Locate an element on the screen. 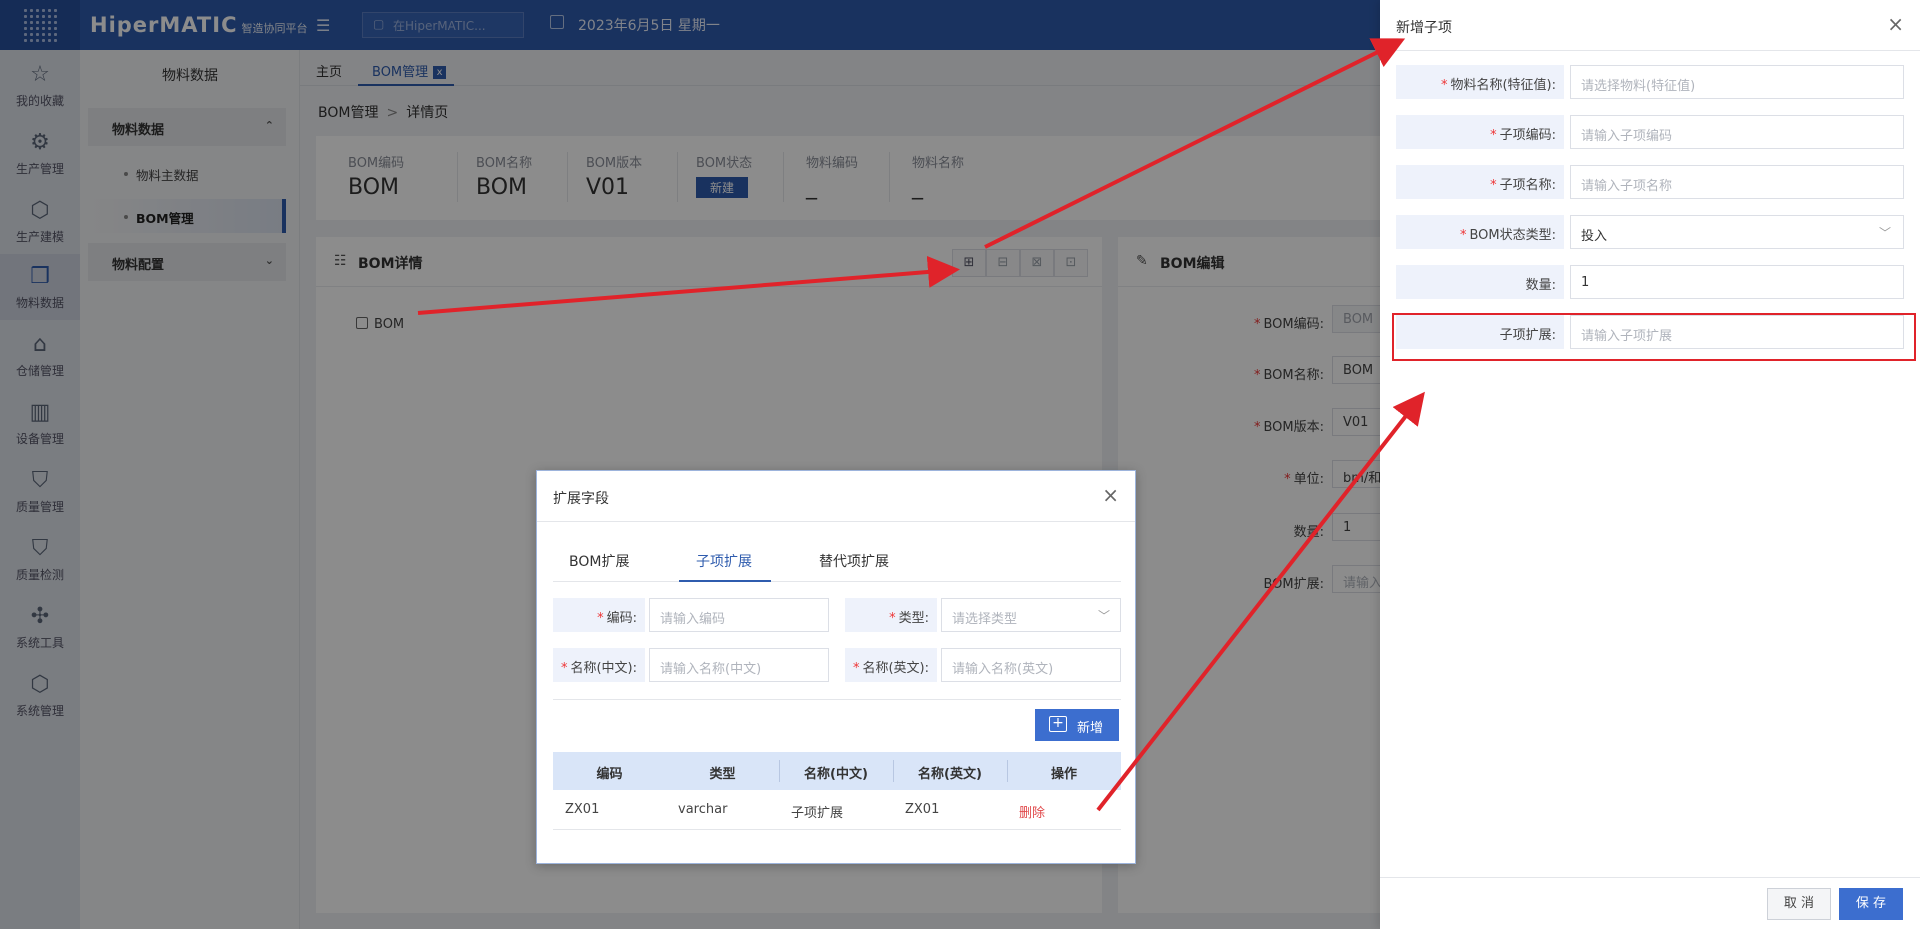 This screenshot has height=929, width=1920. tab-bom-extension: BOM扩展 is located at coordinates (599, 561).